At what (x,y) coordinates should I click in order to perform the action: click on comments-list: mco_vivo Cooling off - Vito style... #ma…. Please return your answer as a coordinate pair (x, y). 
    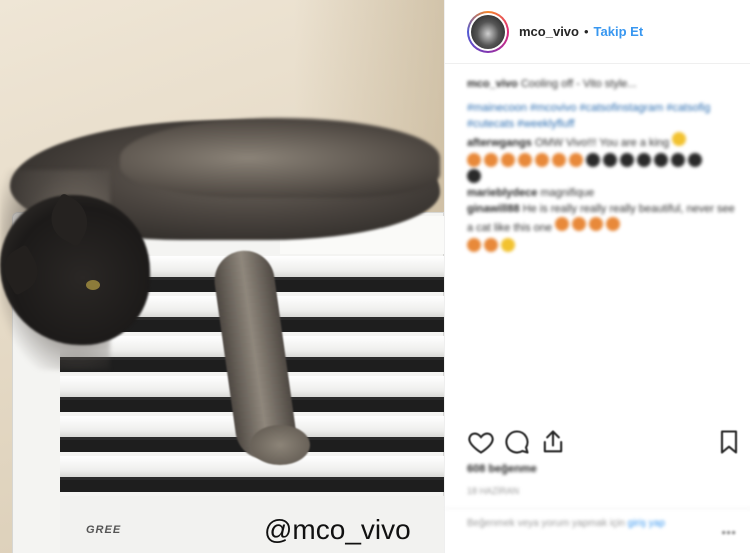
    Looking at the image, I should click on (602, 165).